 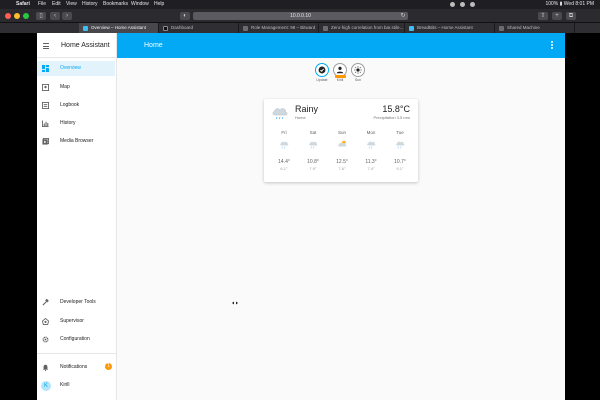 What do you see at coordinates (76, 385) in the screenshot?
I see `sidebar-item-user: K Kirill` at bounding box center [76, 385].